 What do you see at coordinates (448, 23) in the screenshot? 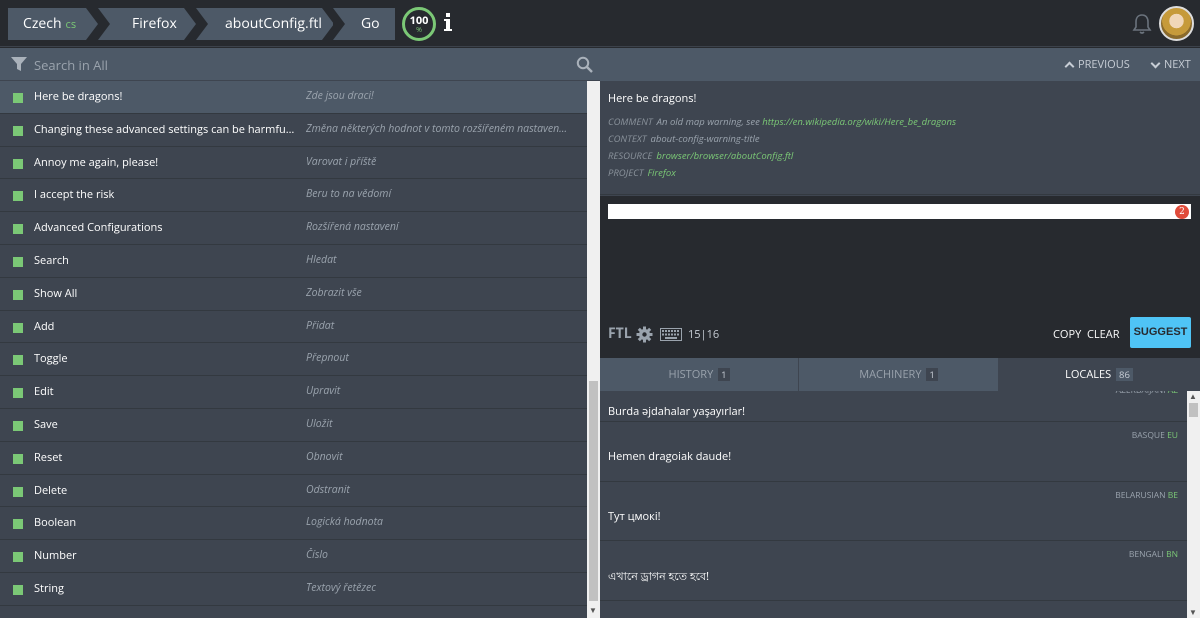
I see `info-icon` at bounding box center [448, 23].